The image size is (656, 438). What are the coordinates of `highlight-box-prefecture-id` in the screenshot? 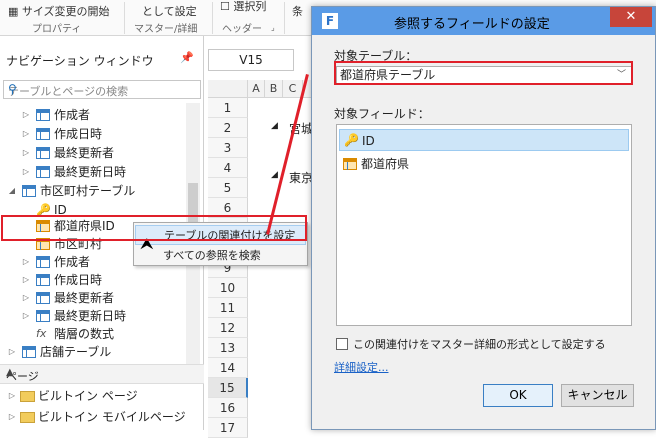 It's located at (154, 228).